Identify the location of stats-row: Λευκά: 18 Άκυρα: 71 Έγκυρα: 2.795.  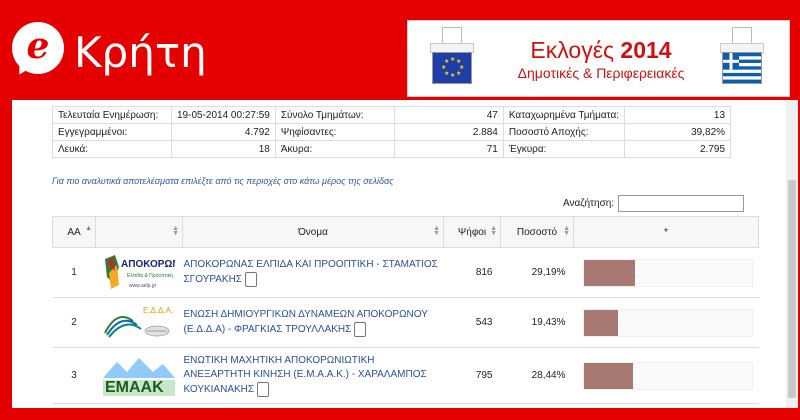
(392, 149).